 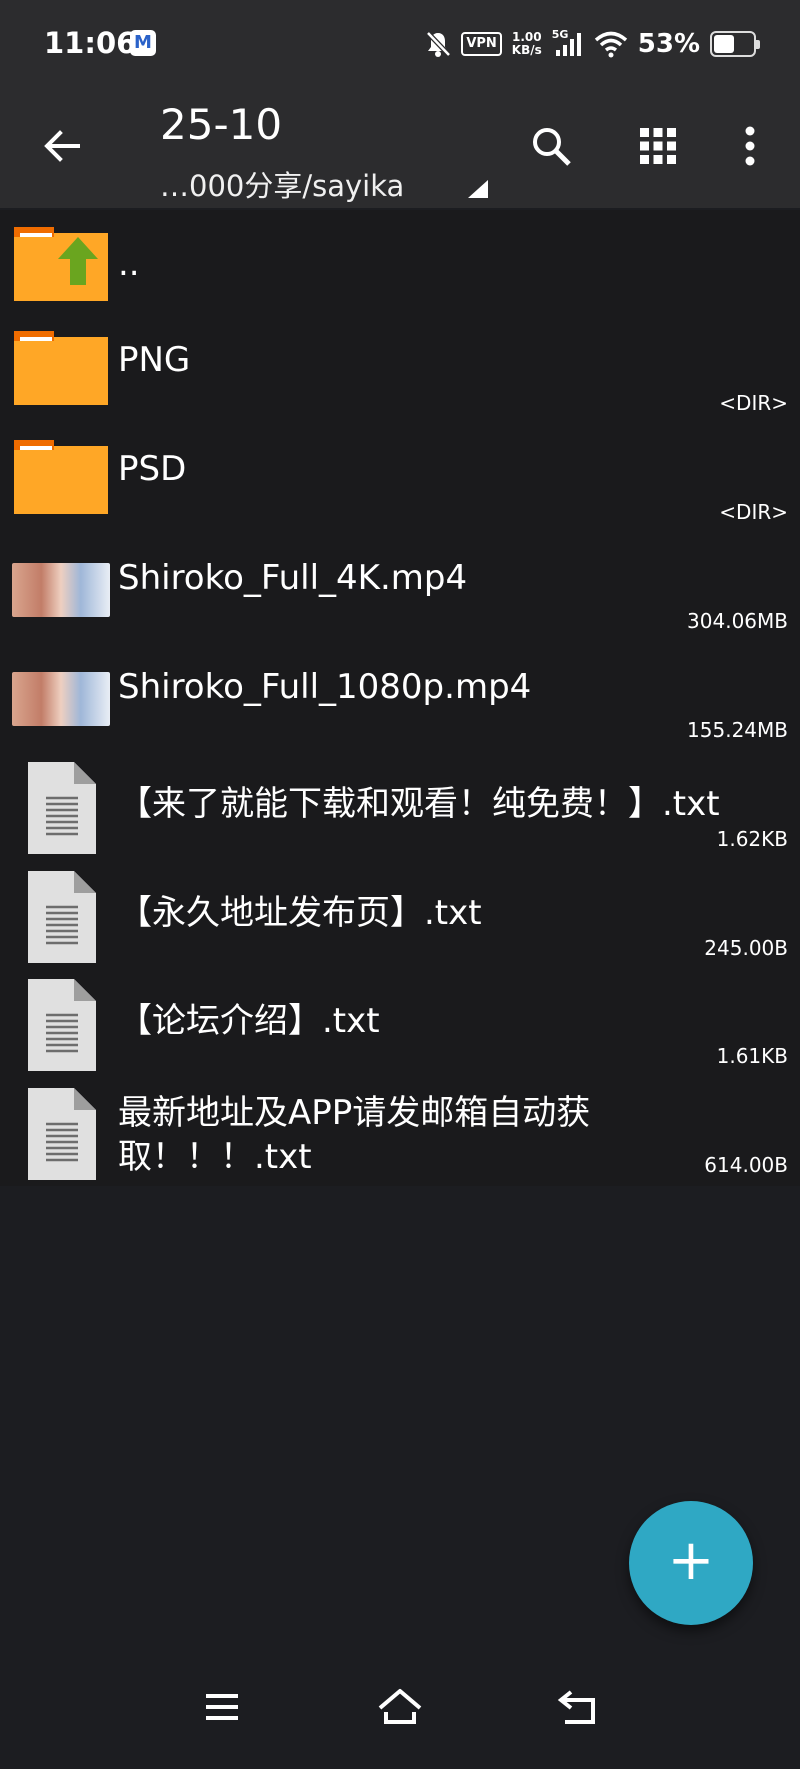 I want to click on folder-path: …000分享/sayika, so click(x=282, y=184).